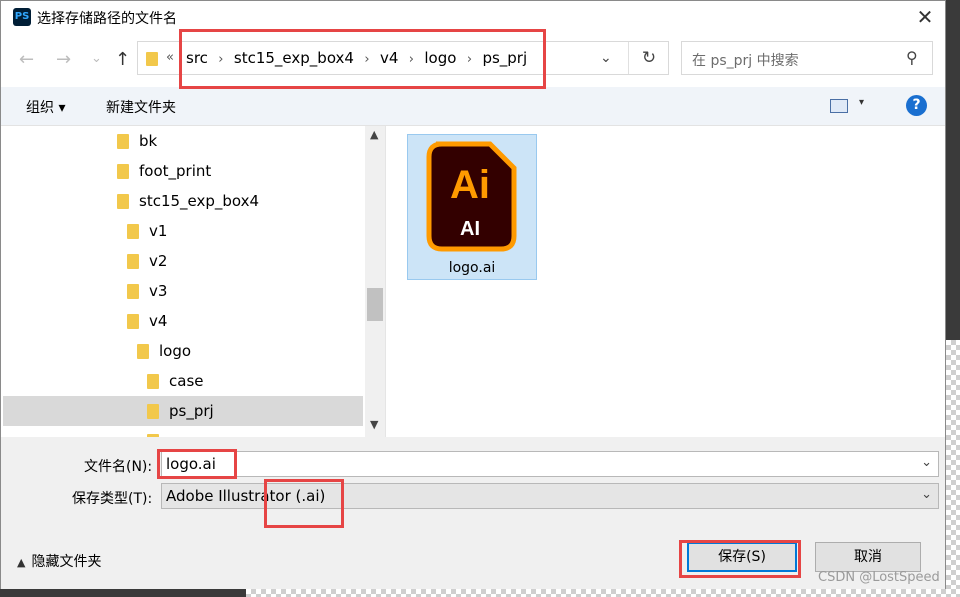 This screenshot has height=597, width=960. I want to click on filetype-dropdown-icon: ⌄, so click(926, 494).